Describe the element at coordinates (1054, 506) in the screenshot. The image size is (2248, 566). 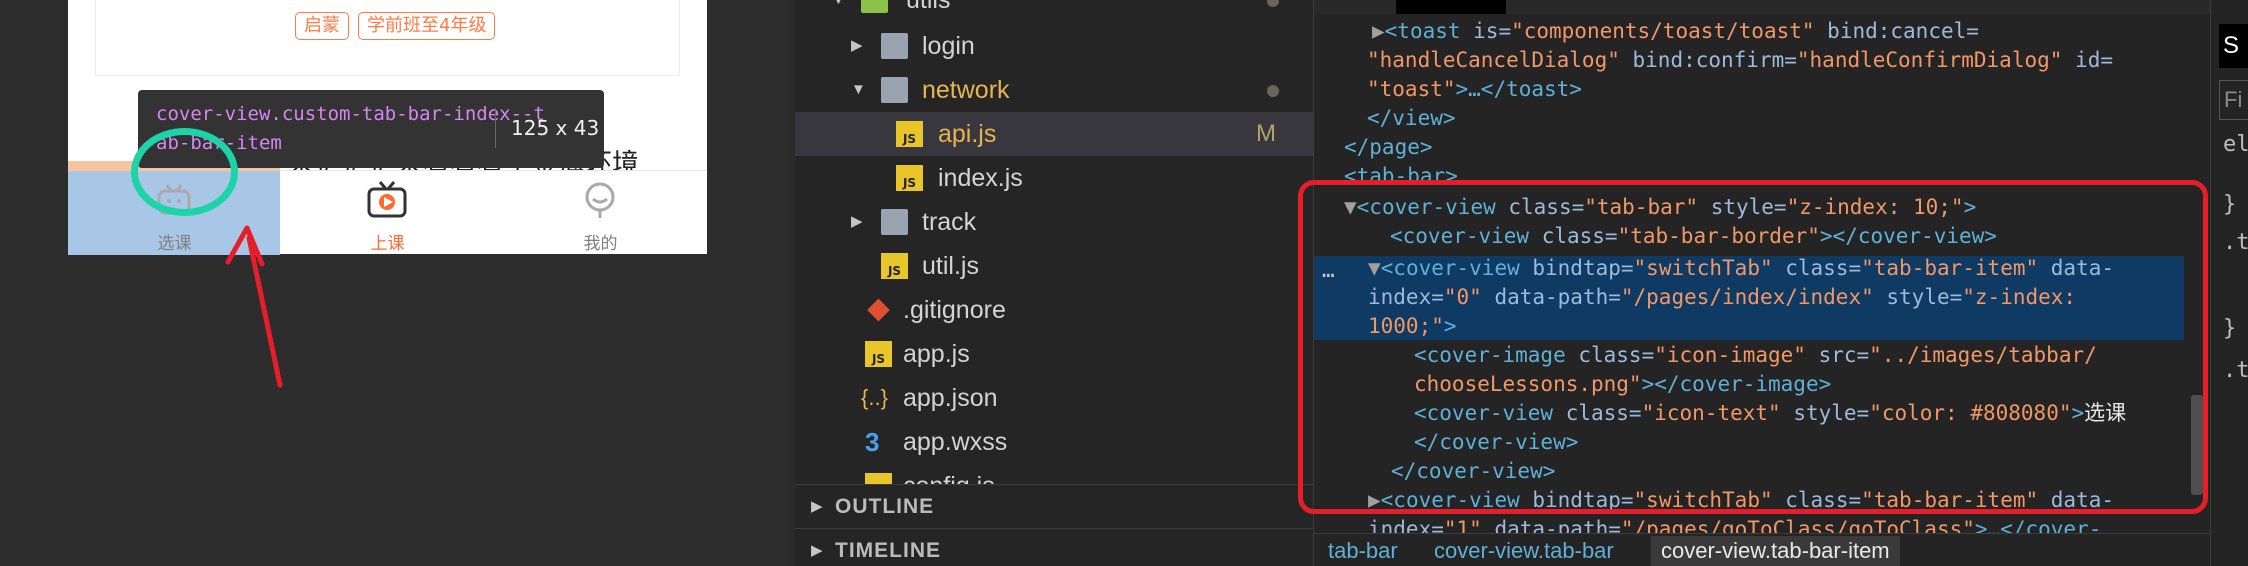
I see `outline-section: ▶ OUTLINE` at that location.